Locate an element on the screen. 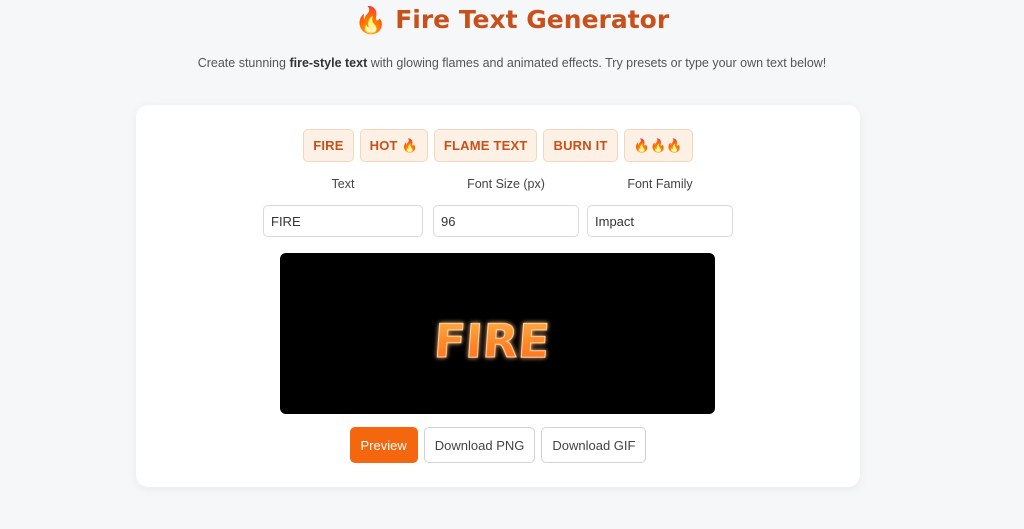 The width and height of the screenshot is (1024, 529). preset-fire-button: FIRE is located at coordinates (328, 145).